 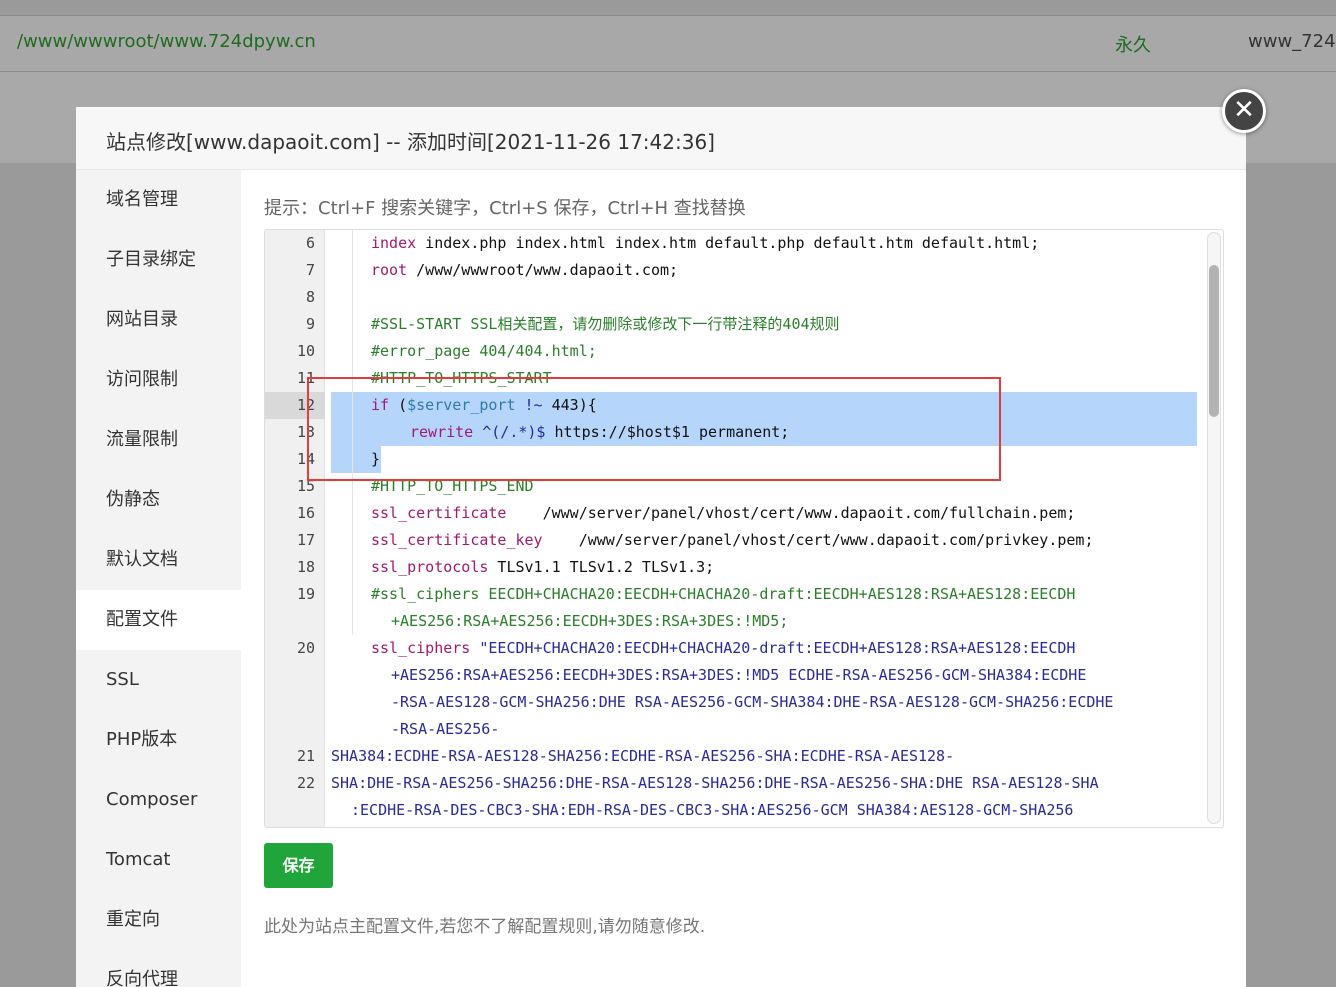 What do you see at coordinates (310, 243) in the screenshot?
I see `line-number: 6` at bounding box center [310, 243].